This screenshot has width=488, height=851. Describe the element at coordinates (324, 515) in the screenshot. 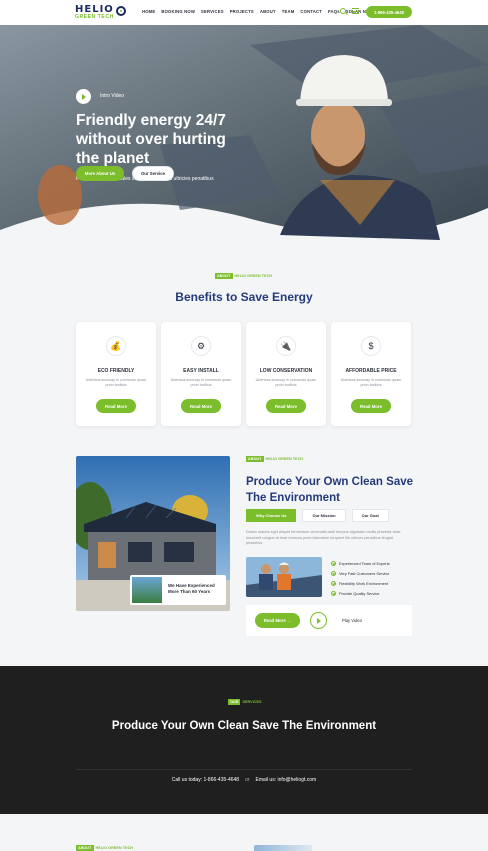

I see `tab-our-mission: Our Mission` at that location.